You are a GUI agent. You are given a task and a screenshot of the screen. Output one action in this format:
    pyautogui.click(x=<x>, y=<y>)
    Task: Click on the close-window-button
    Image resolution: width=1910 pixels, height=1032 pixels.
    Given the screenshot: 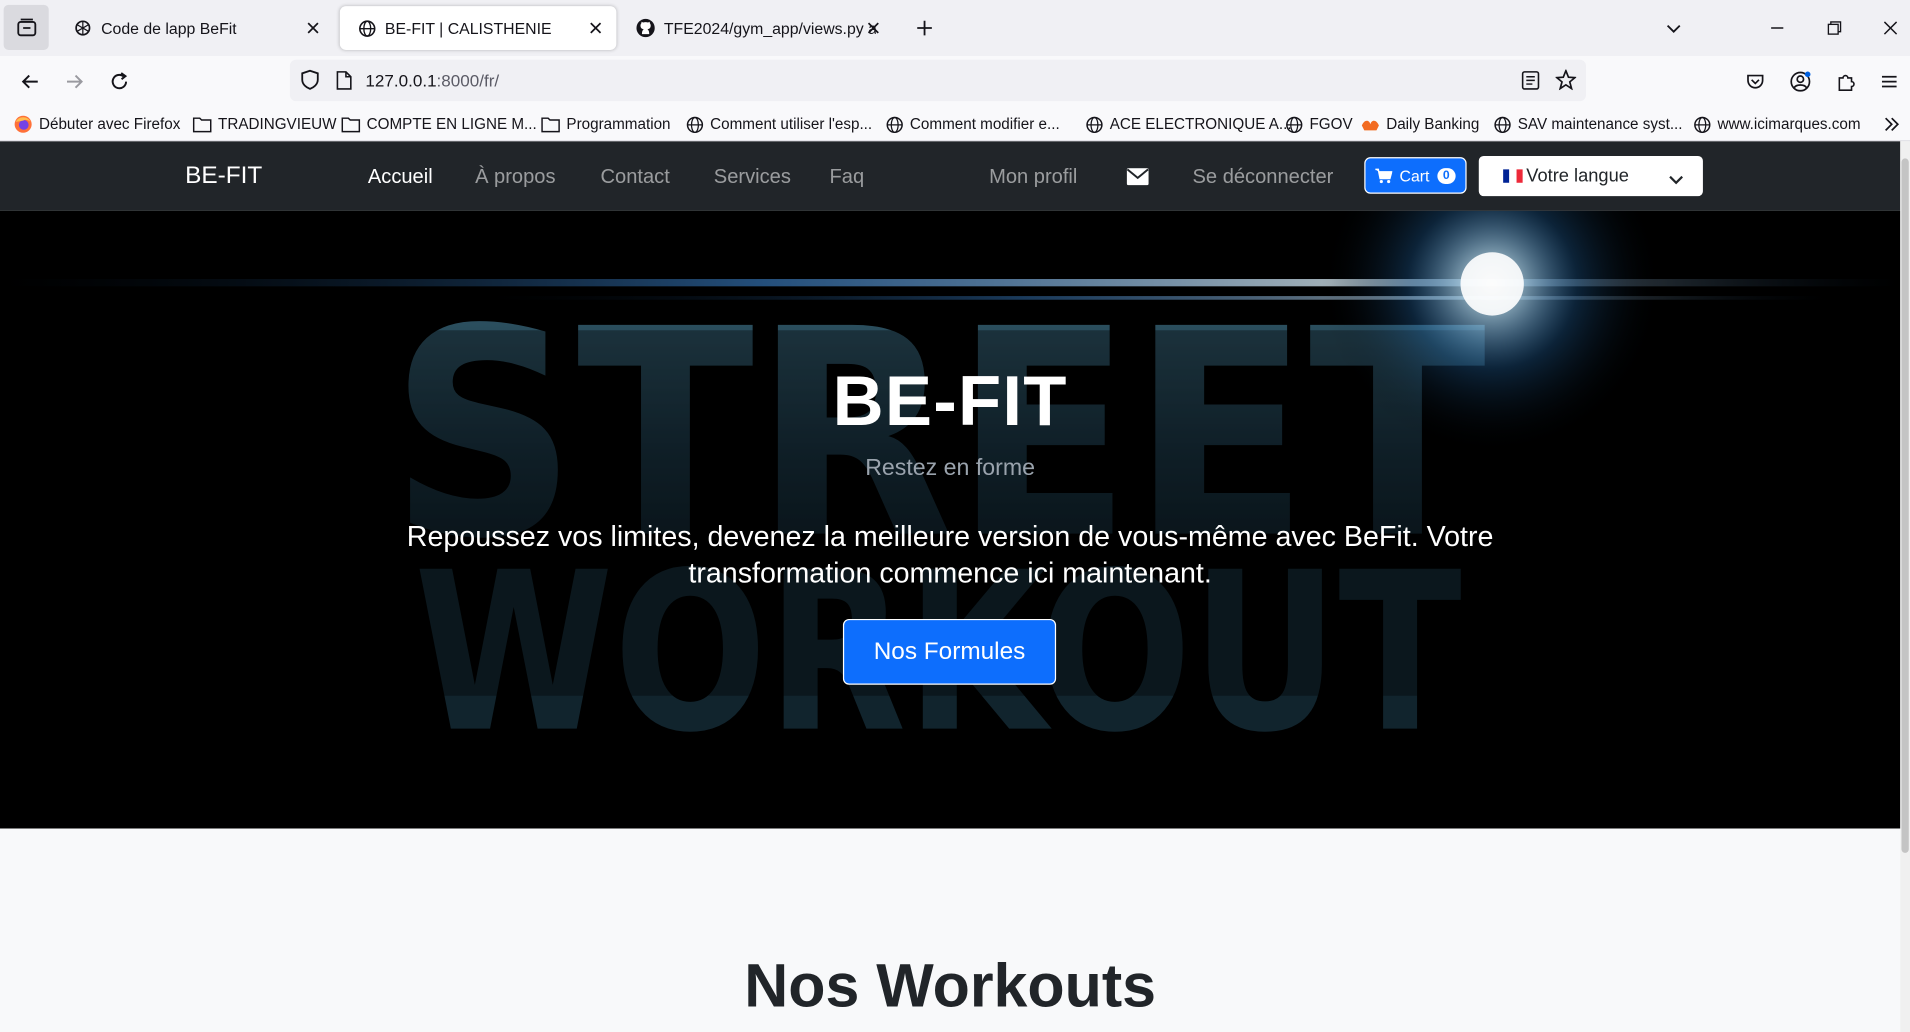 What is the action you would take?
    pyautogui.click(x=1891, y=28)
    